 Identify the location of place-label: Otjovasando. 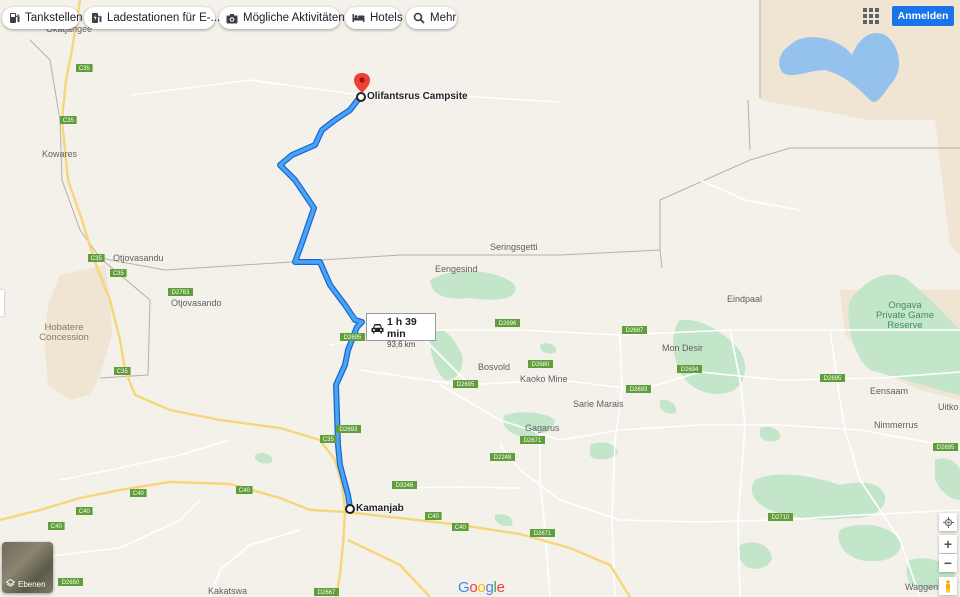
(196, 303).